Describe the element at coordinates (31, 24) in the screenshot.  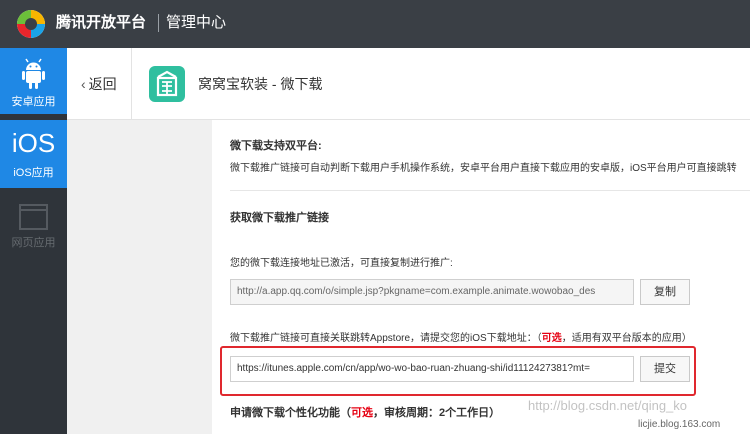
I see `tencent-open-platform-logo` at that location.